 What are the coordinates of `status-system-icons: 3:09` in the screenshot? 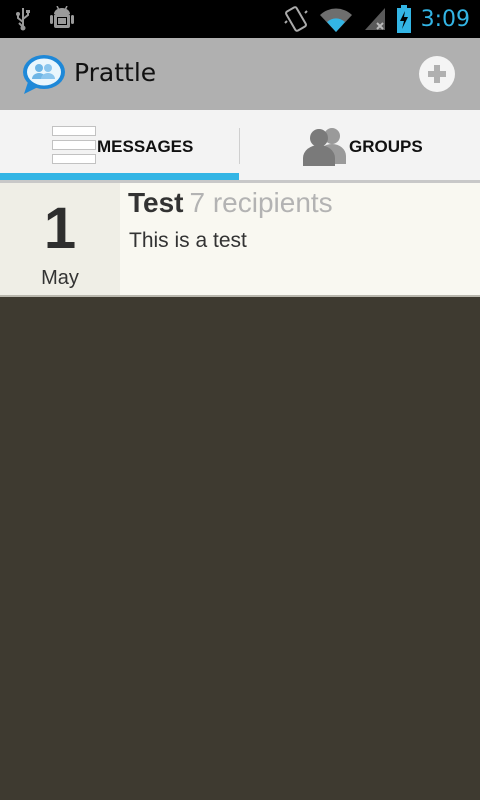 It's located at (376, 19).